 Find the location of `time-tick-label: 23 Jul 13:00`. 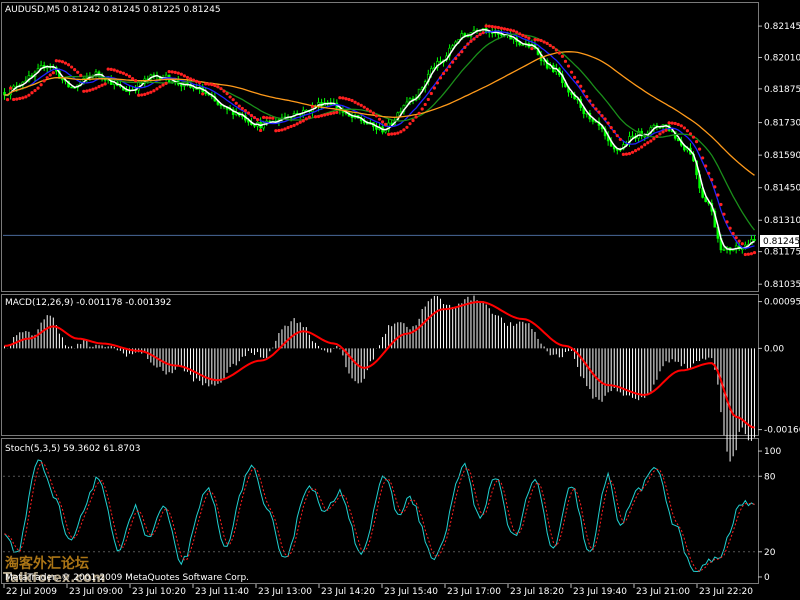

time-tick-label: 23 Jul 13:00 is located at coordinates (285, 592).